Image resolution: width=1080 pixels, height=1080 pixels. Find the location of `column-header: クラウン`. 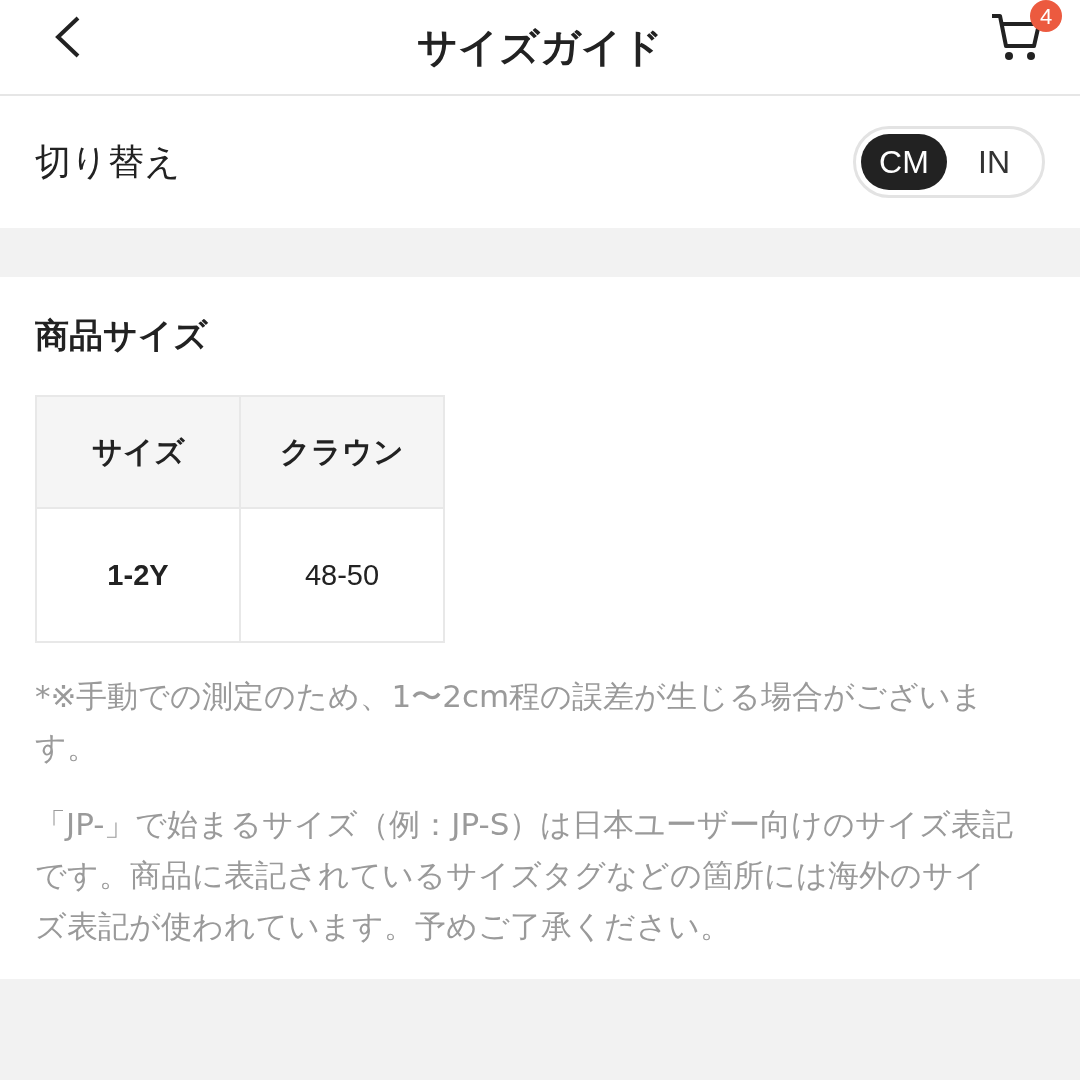

column-header: クラウン is located at coordinates (342, 452).